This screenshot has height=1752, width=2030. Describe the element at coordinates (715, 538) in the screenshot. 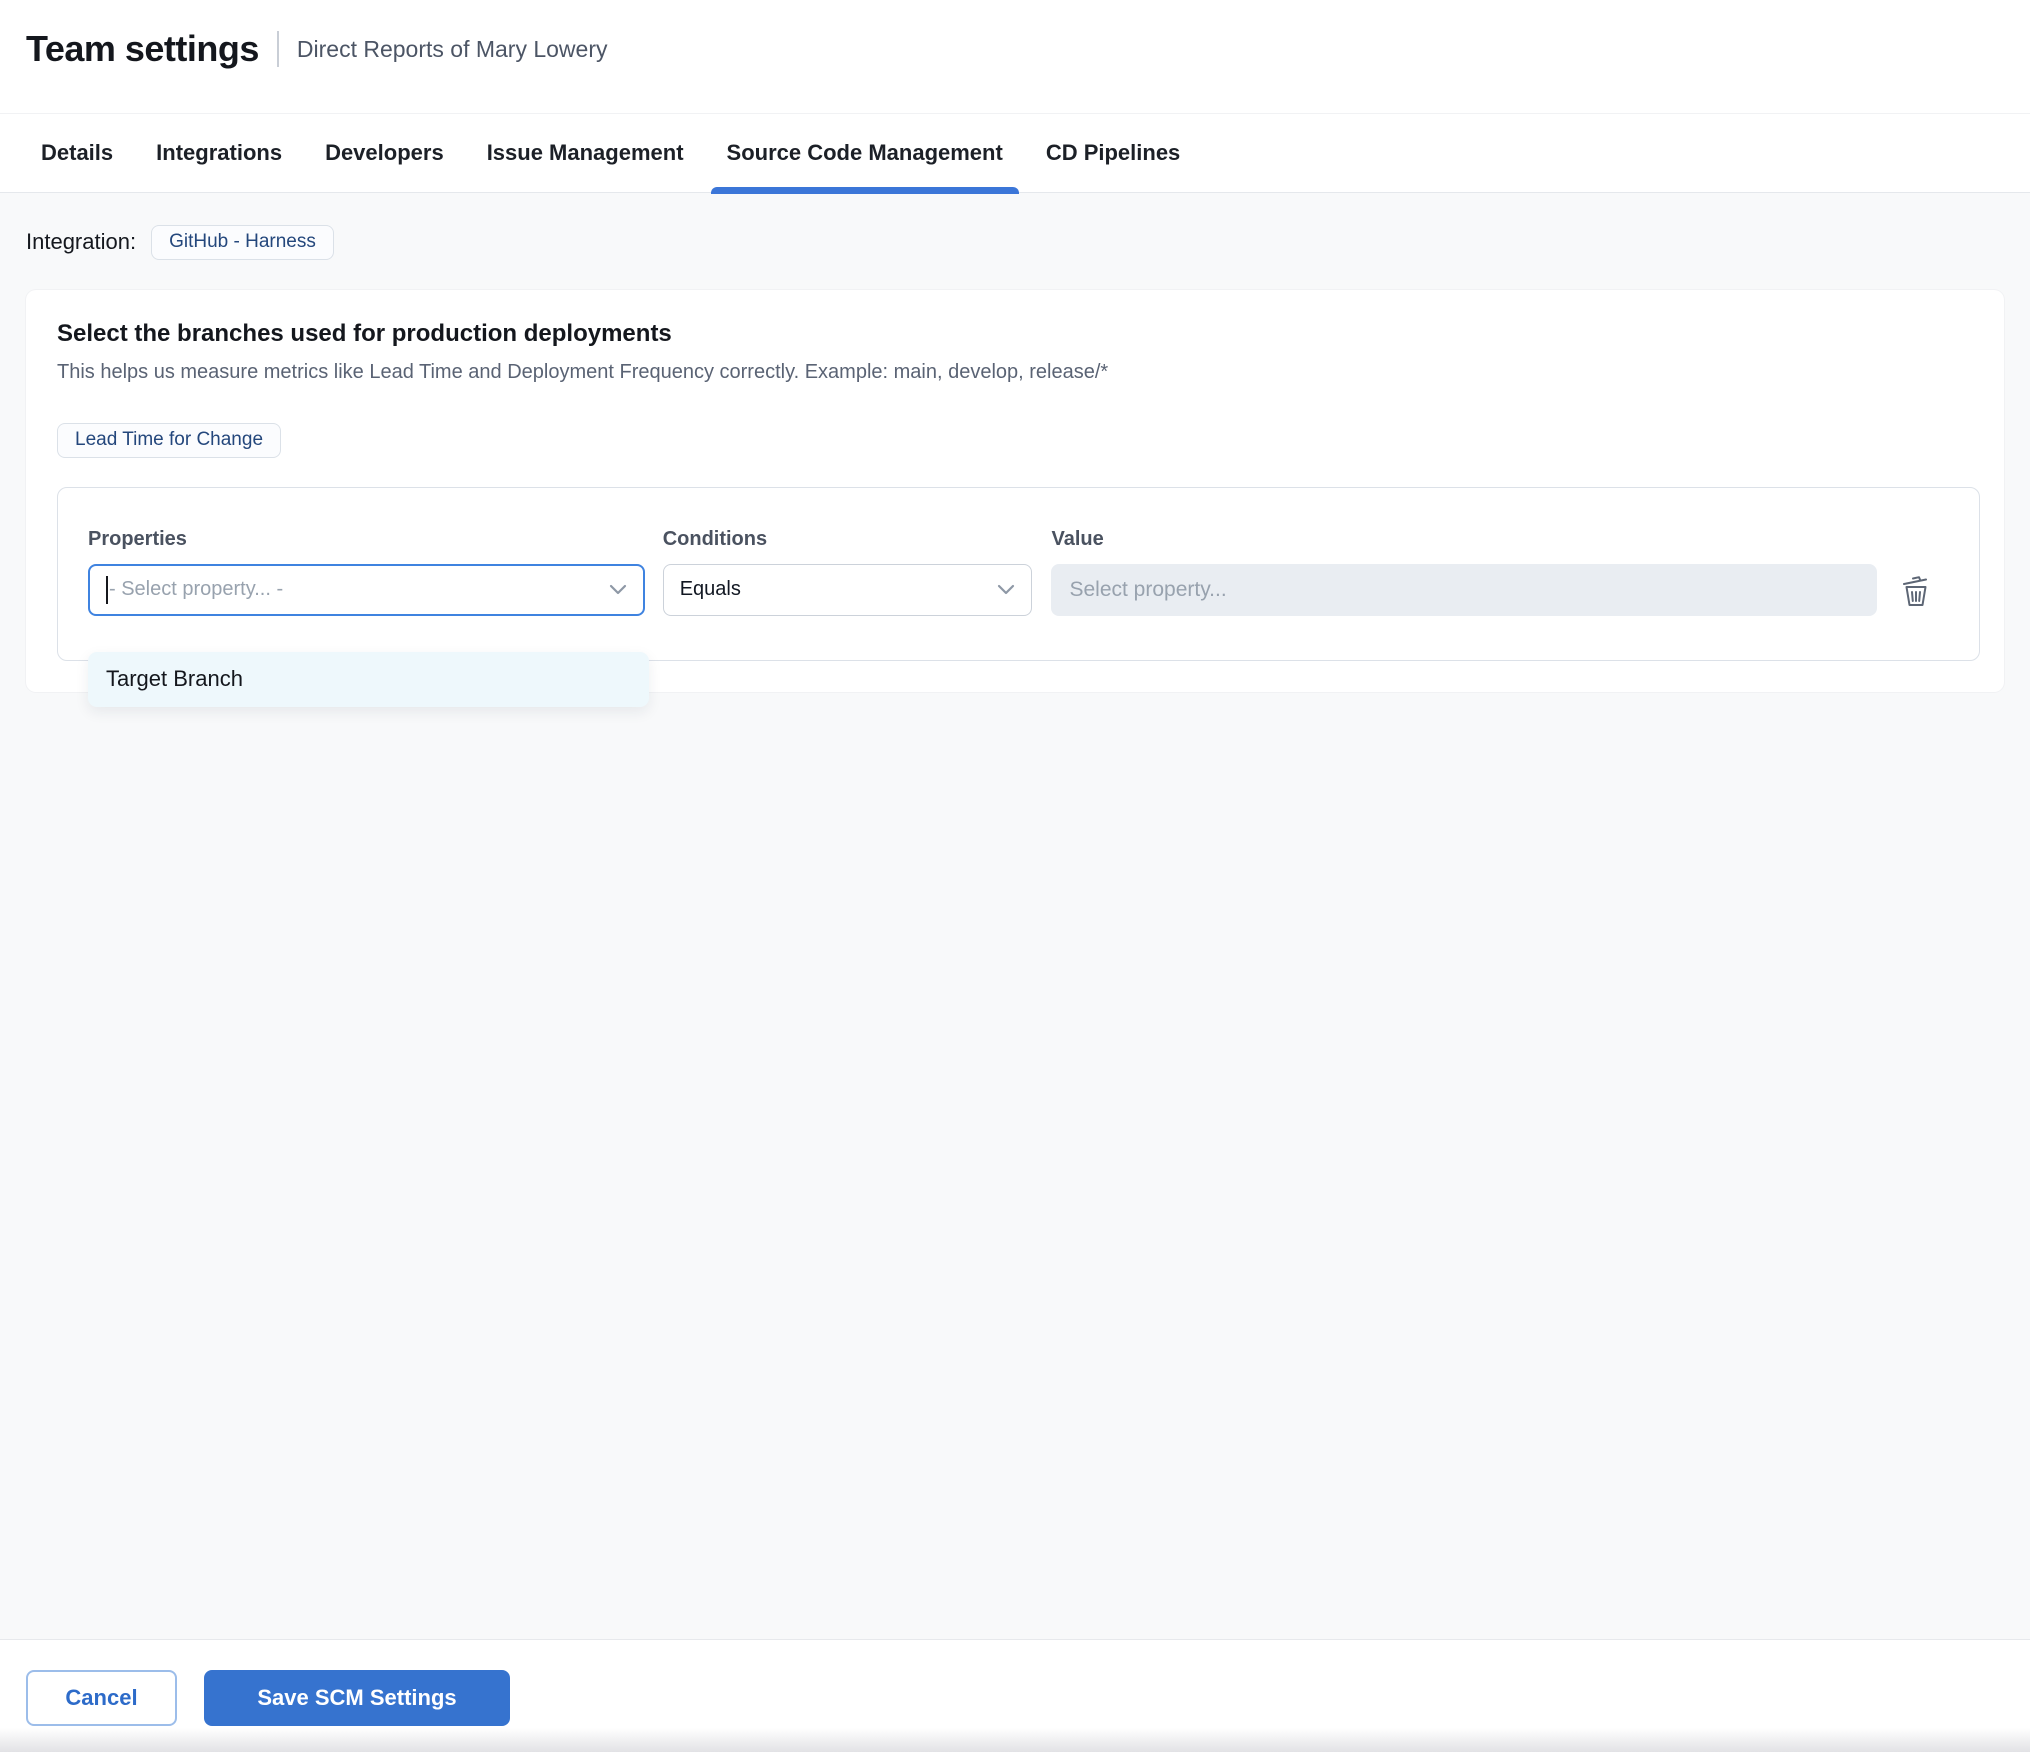

I see `conditions-label: Conditions` at that location.